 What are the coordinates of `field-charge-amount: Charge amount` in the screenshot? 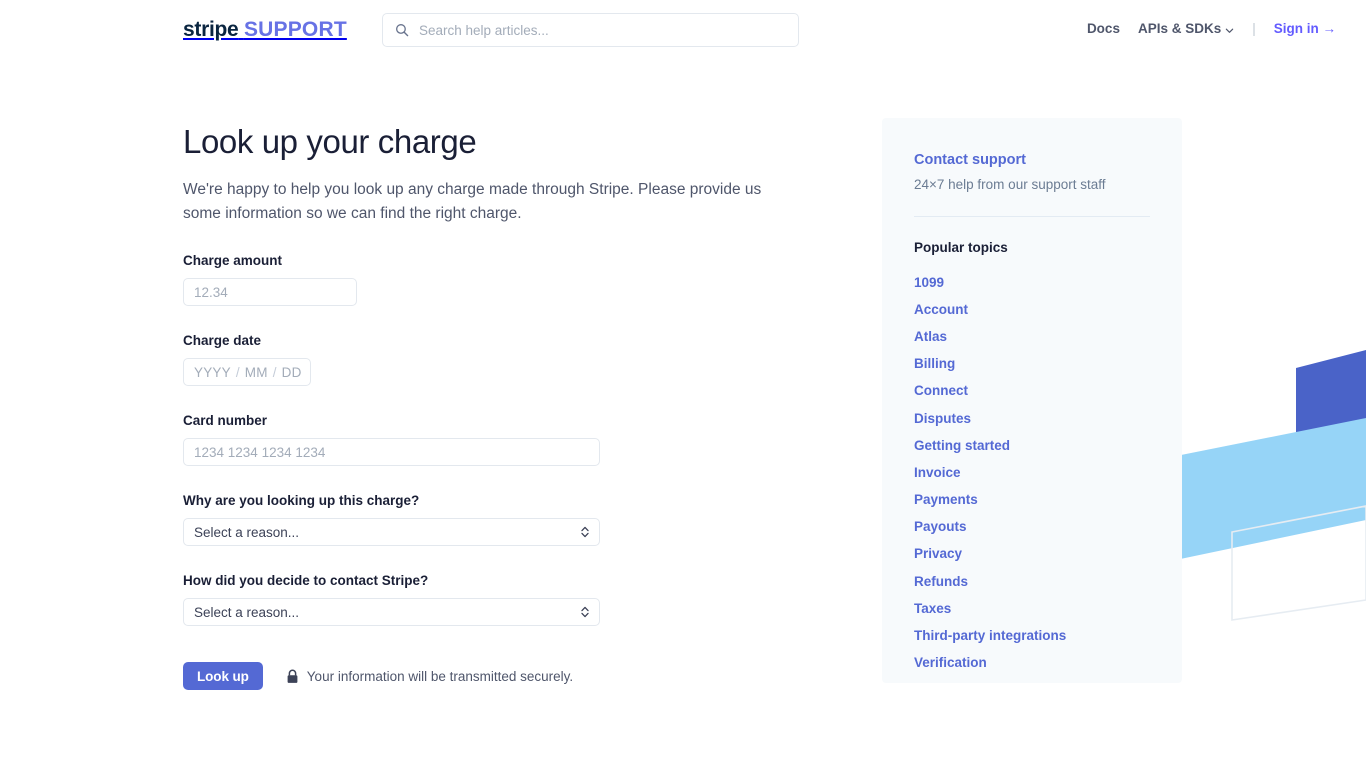 It's located at (493, 279).